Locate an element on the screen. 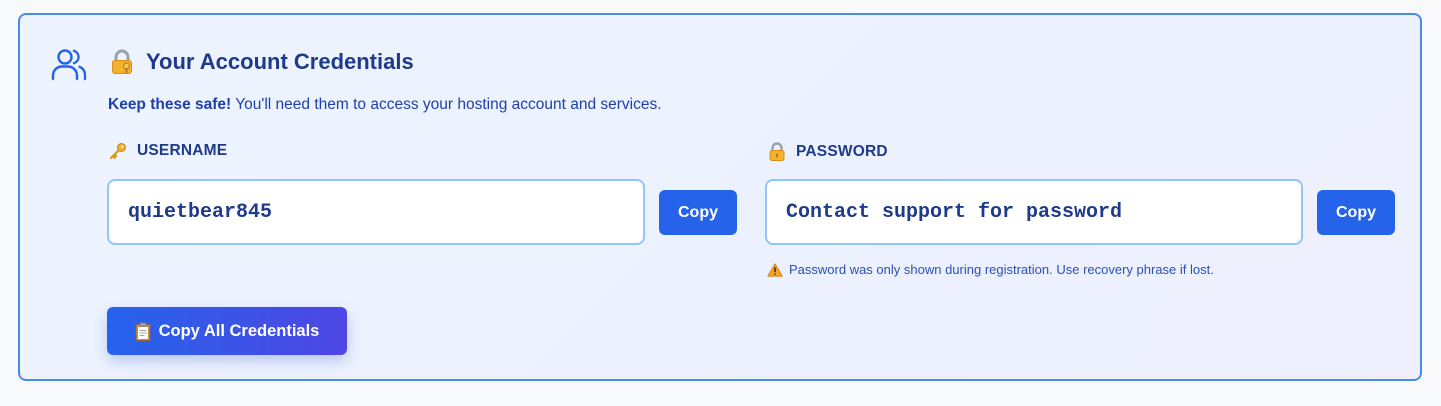 The image size is (1441, 406). locked-with-key-icon is located at coordinates (122, 62).